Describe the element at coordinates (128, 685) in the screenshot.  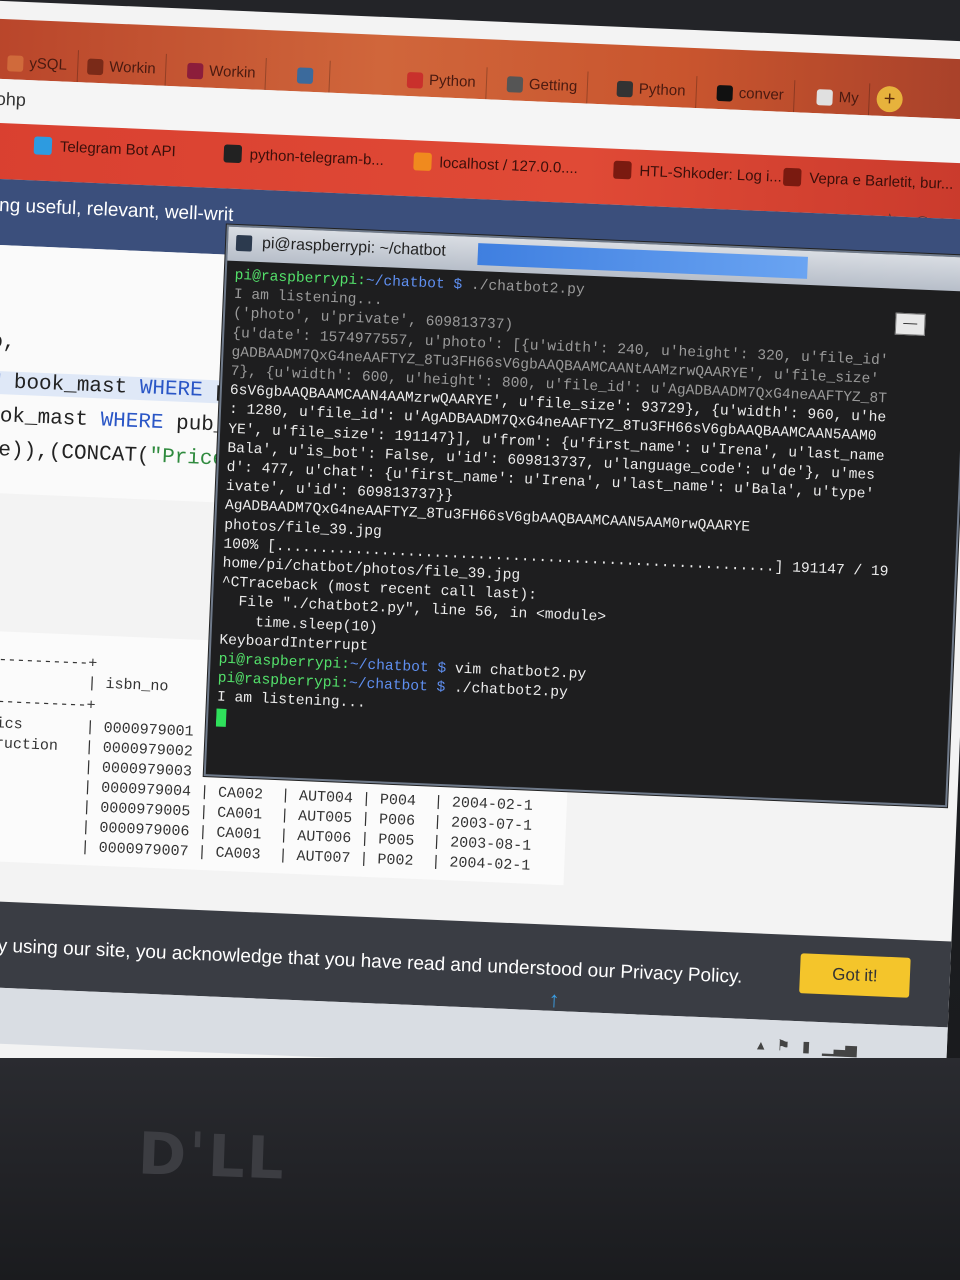
I see `table-header: | isbn_no` at that location.